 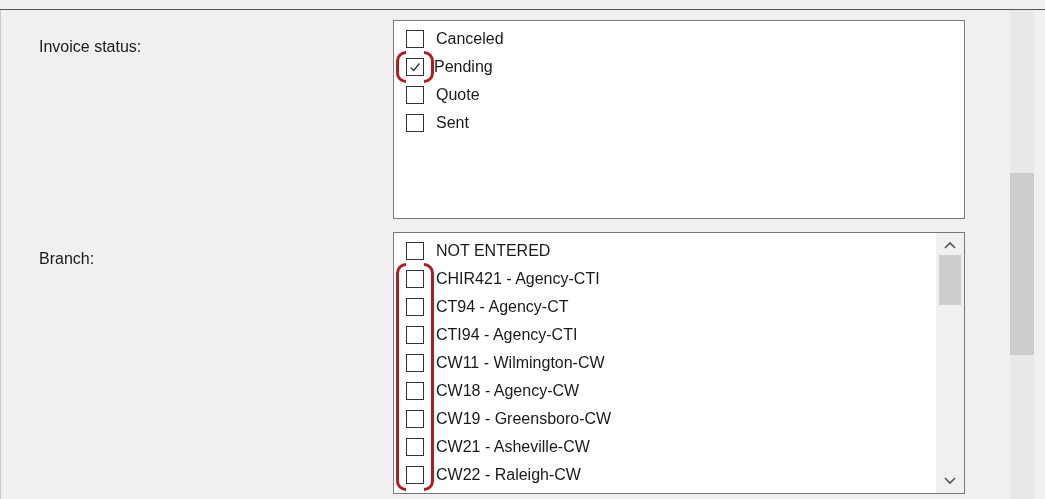 I want to click on option-label: Pending, so click(x=463, y=67).